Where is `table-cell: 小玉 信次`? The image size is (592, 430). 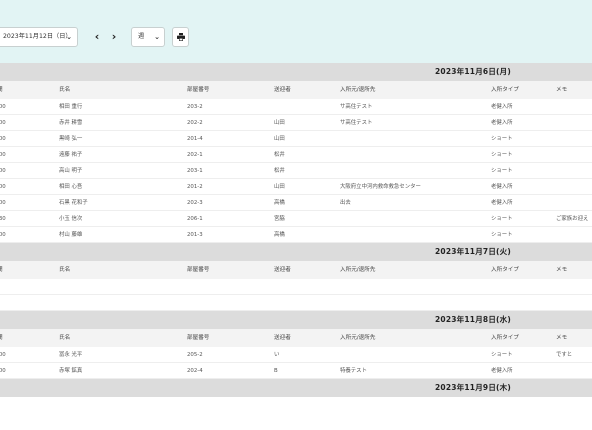 table-cell: 小玉 信次 is located at coordinates (71, 219).